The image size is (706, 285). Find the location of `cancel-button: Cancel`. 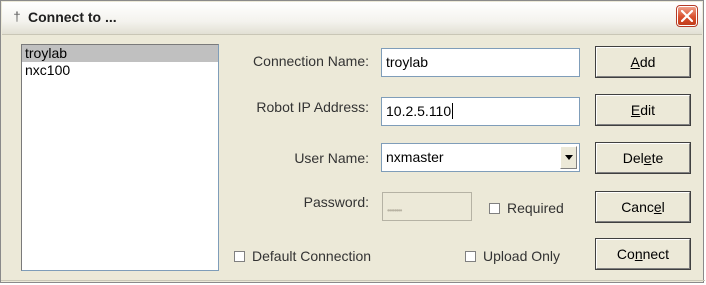

cancel-button: Cancel is located at coordinates (643, 207).